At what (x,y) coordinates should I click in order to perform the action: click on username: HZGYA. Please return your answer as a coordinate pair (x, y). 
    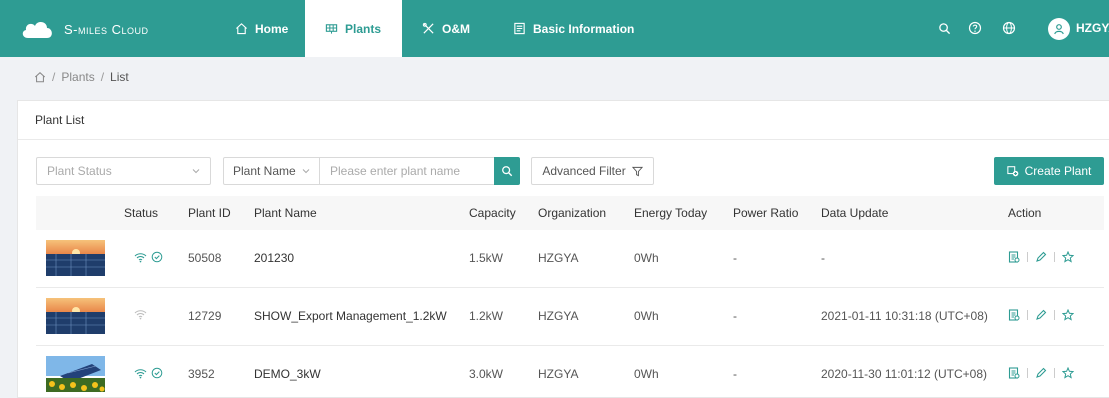
    Looking at the image, I should click on (1092, 28).